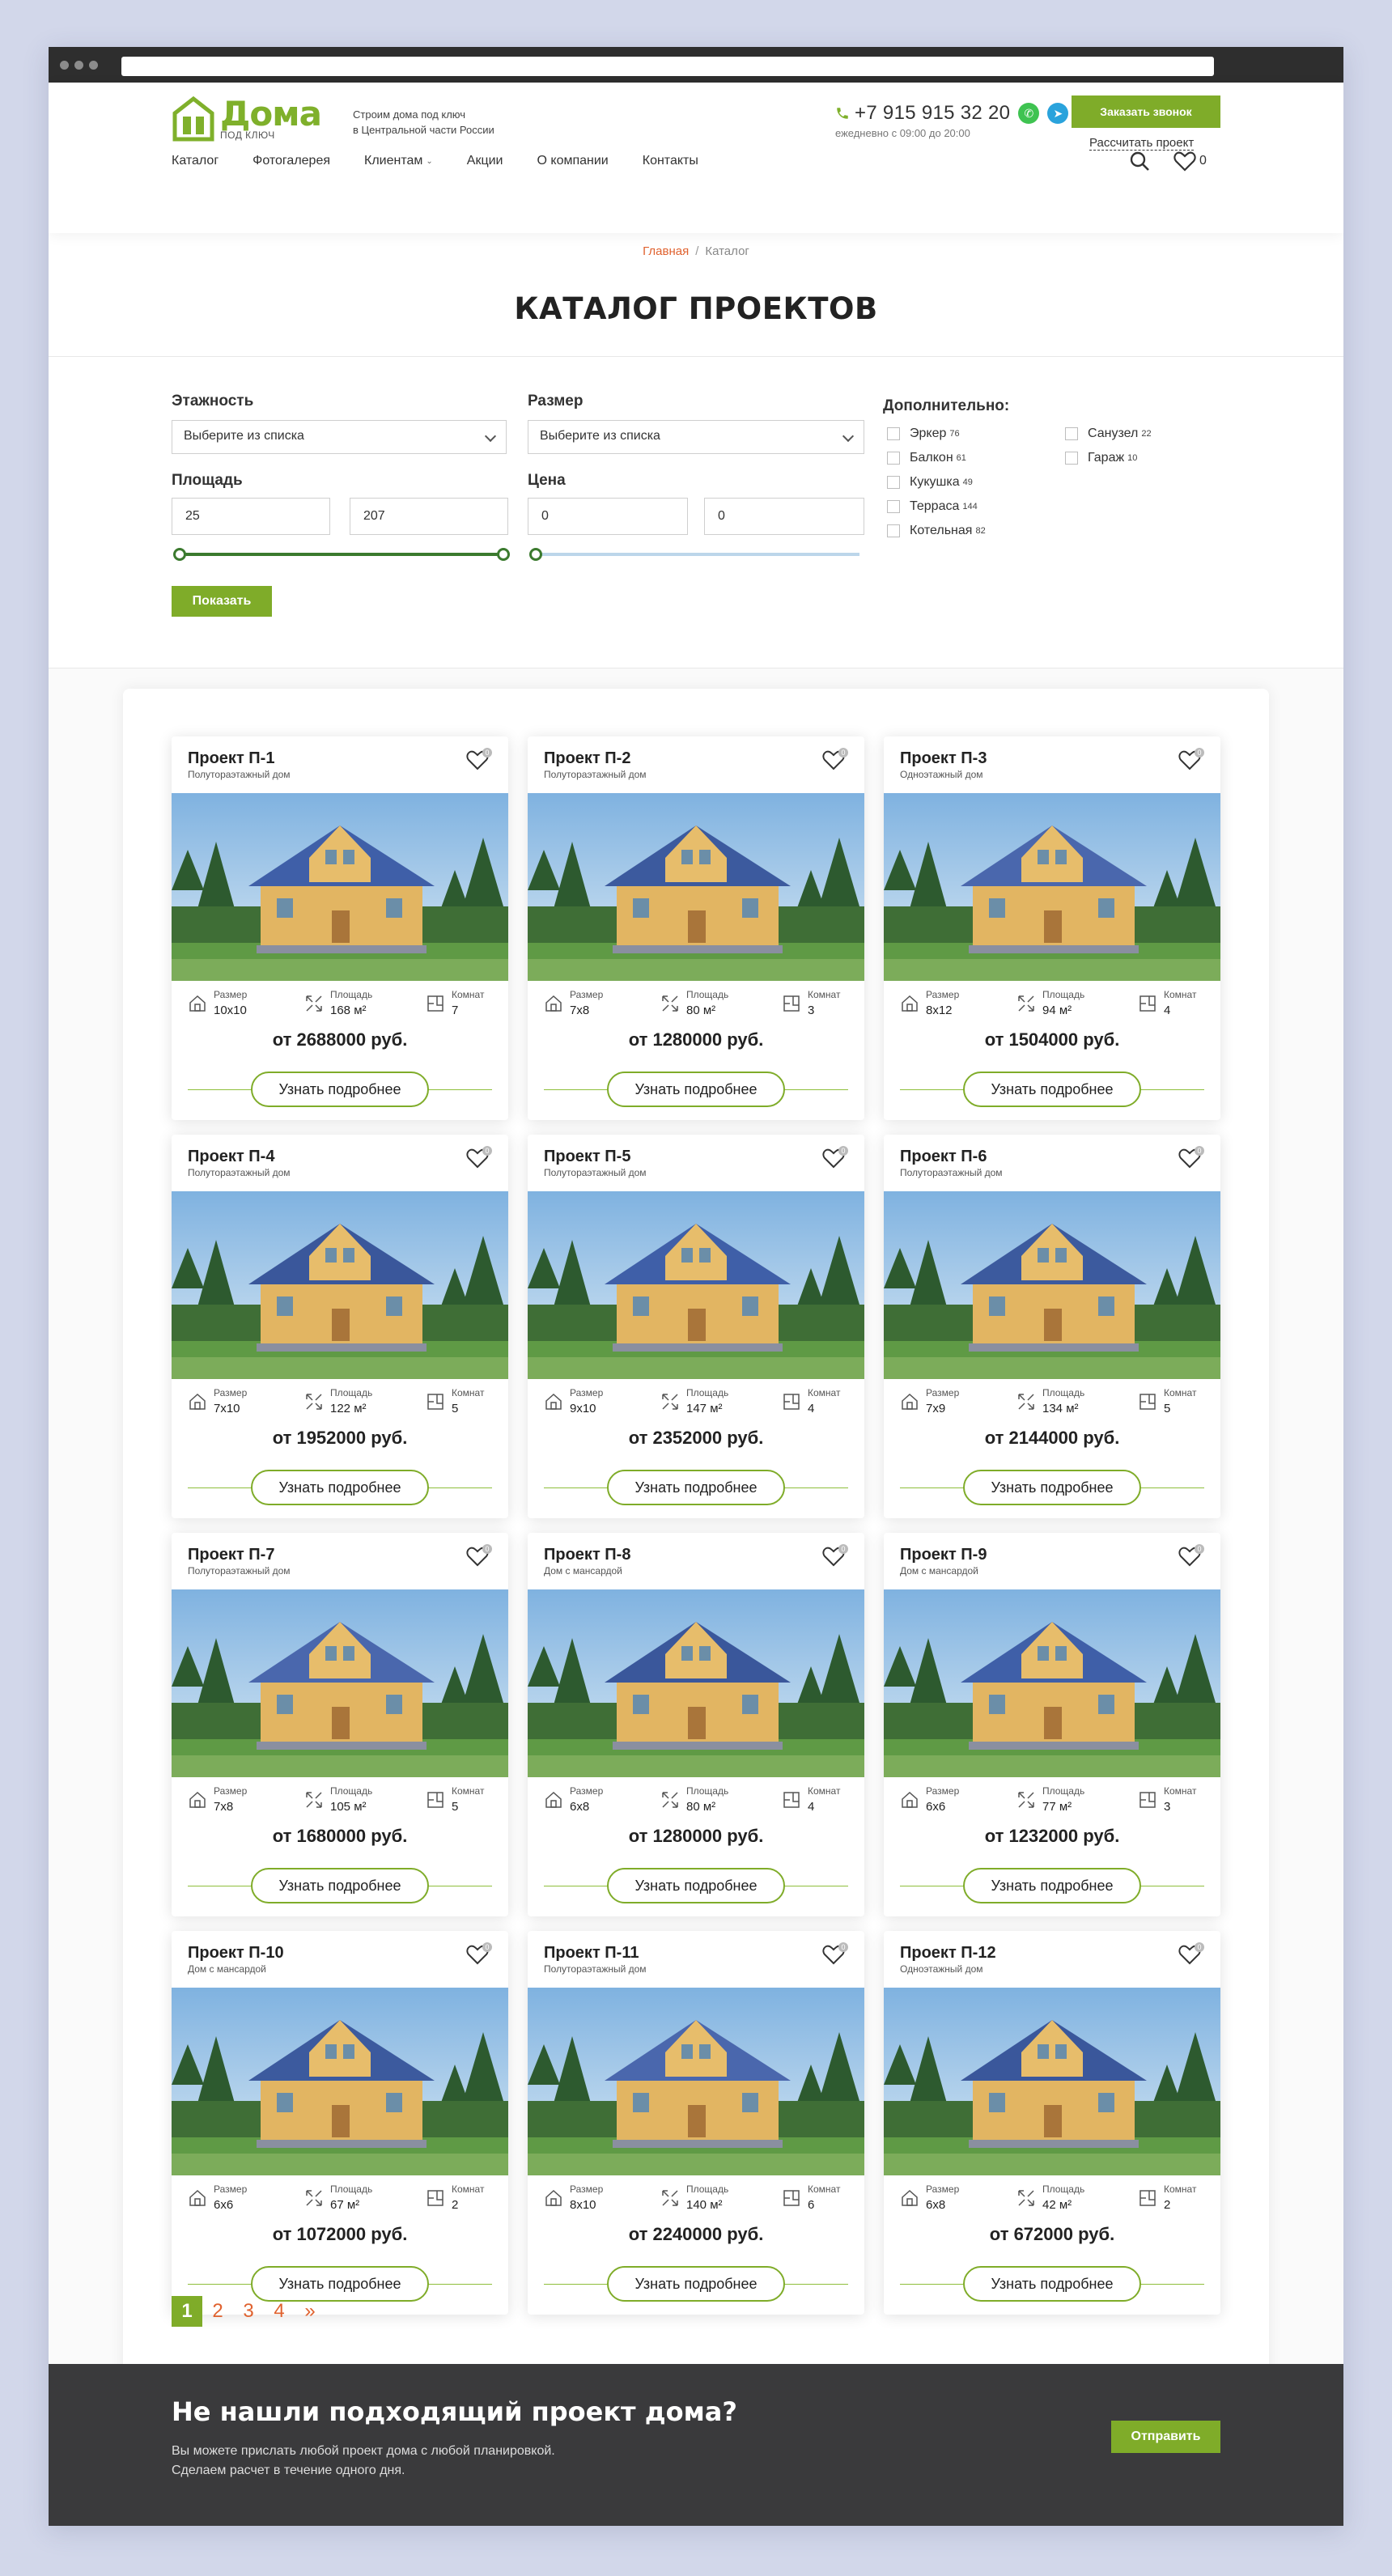 This screenshot has height=2576, width=1392. What do you see at coordinates (341, 554) in the screenshot?
I see `area-range-slider` at bounding box center [341, 554].